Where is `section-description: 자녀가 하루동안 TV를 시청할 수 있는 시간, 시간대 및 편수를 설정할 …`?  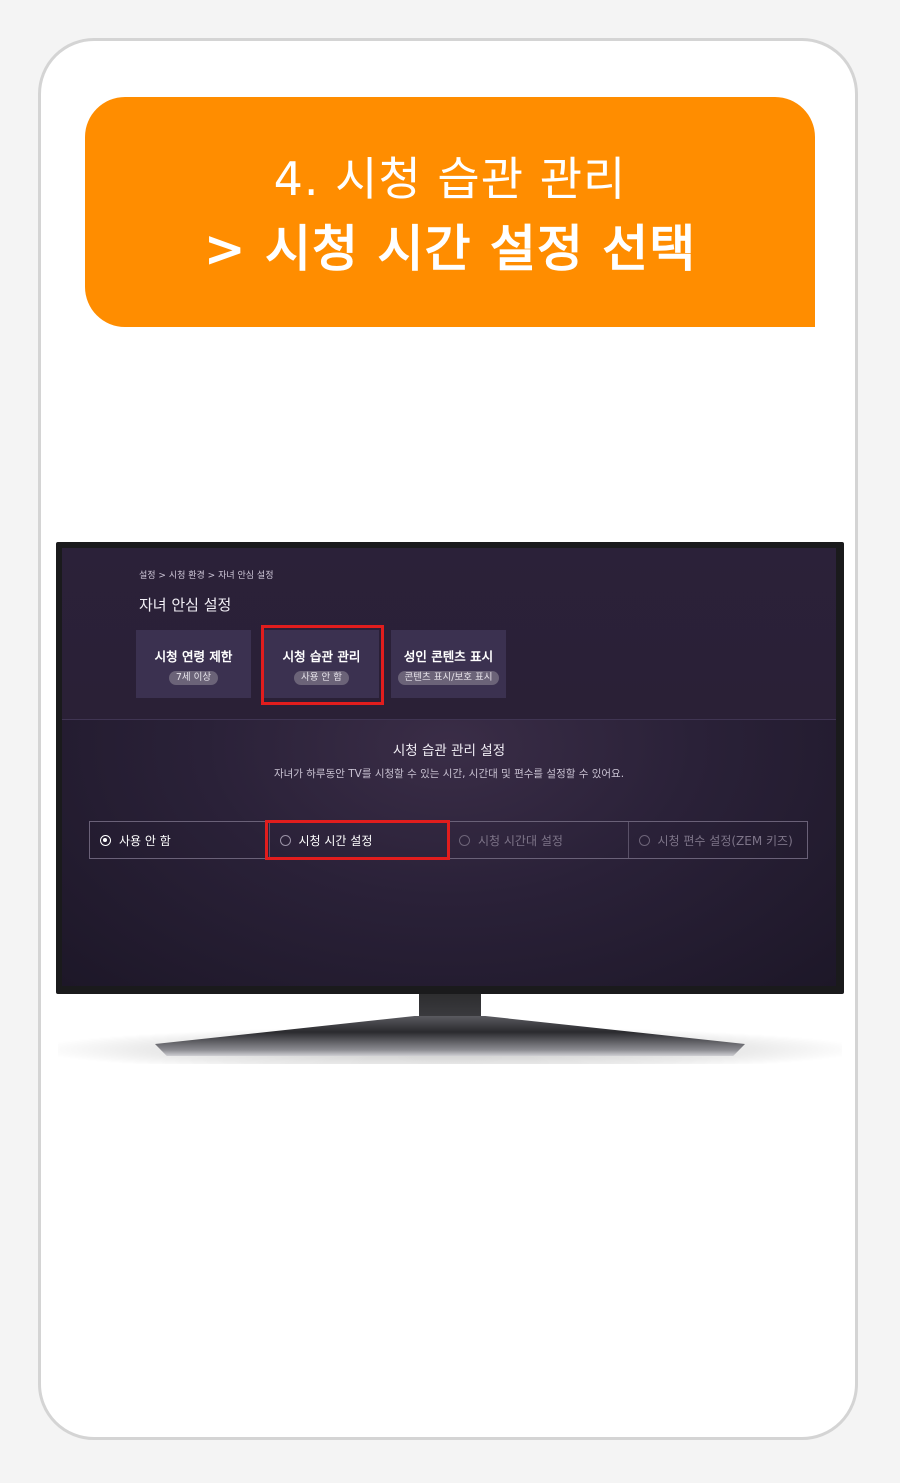
section-description: 자녀가 하루동안 TV를 시청할 수 있는 시간, 시간대 및 편수를 설정할 … is located at coordinates (449, 774).